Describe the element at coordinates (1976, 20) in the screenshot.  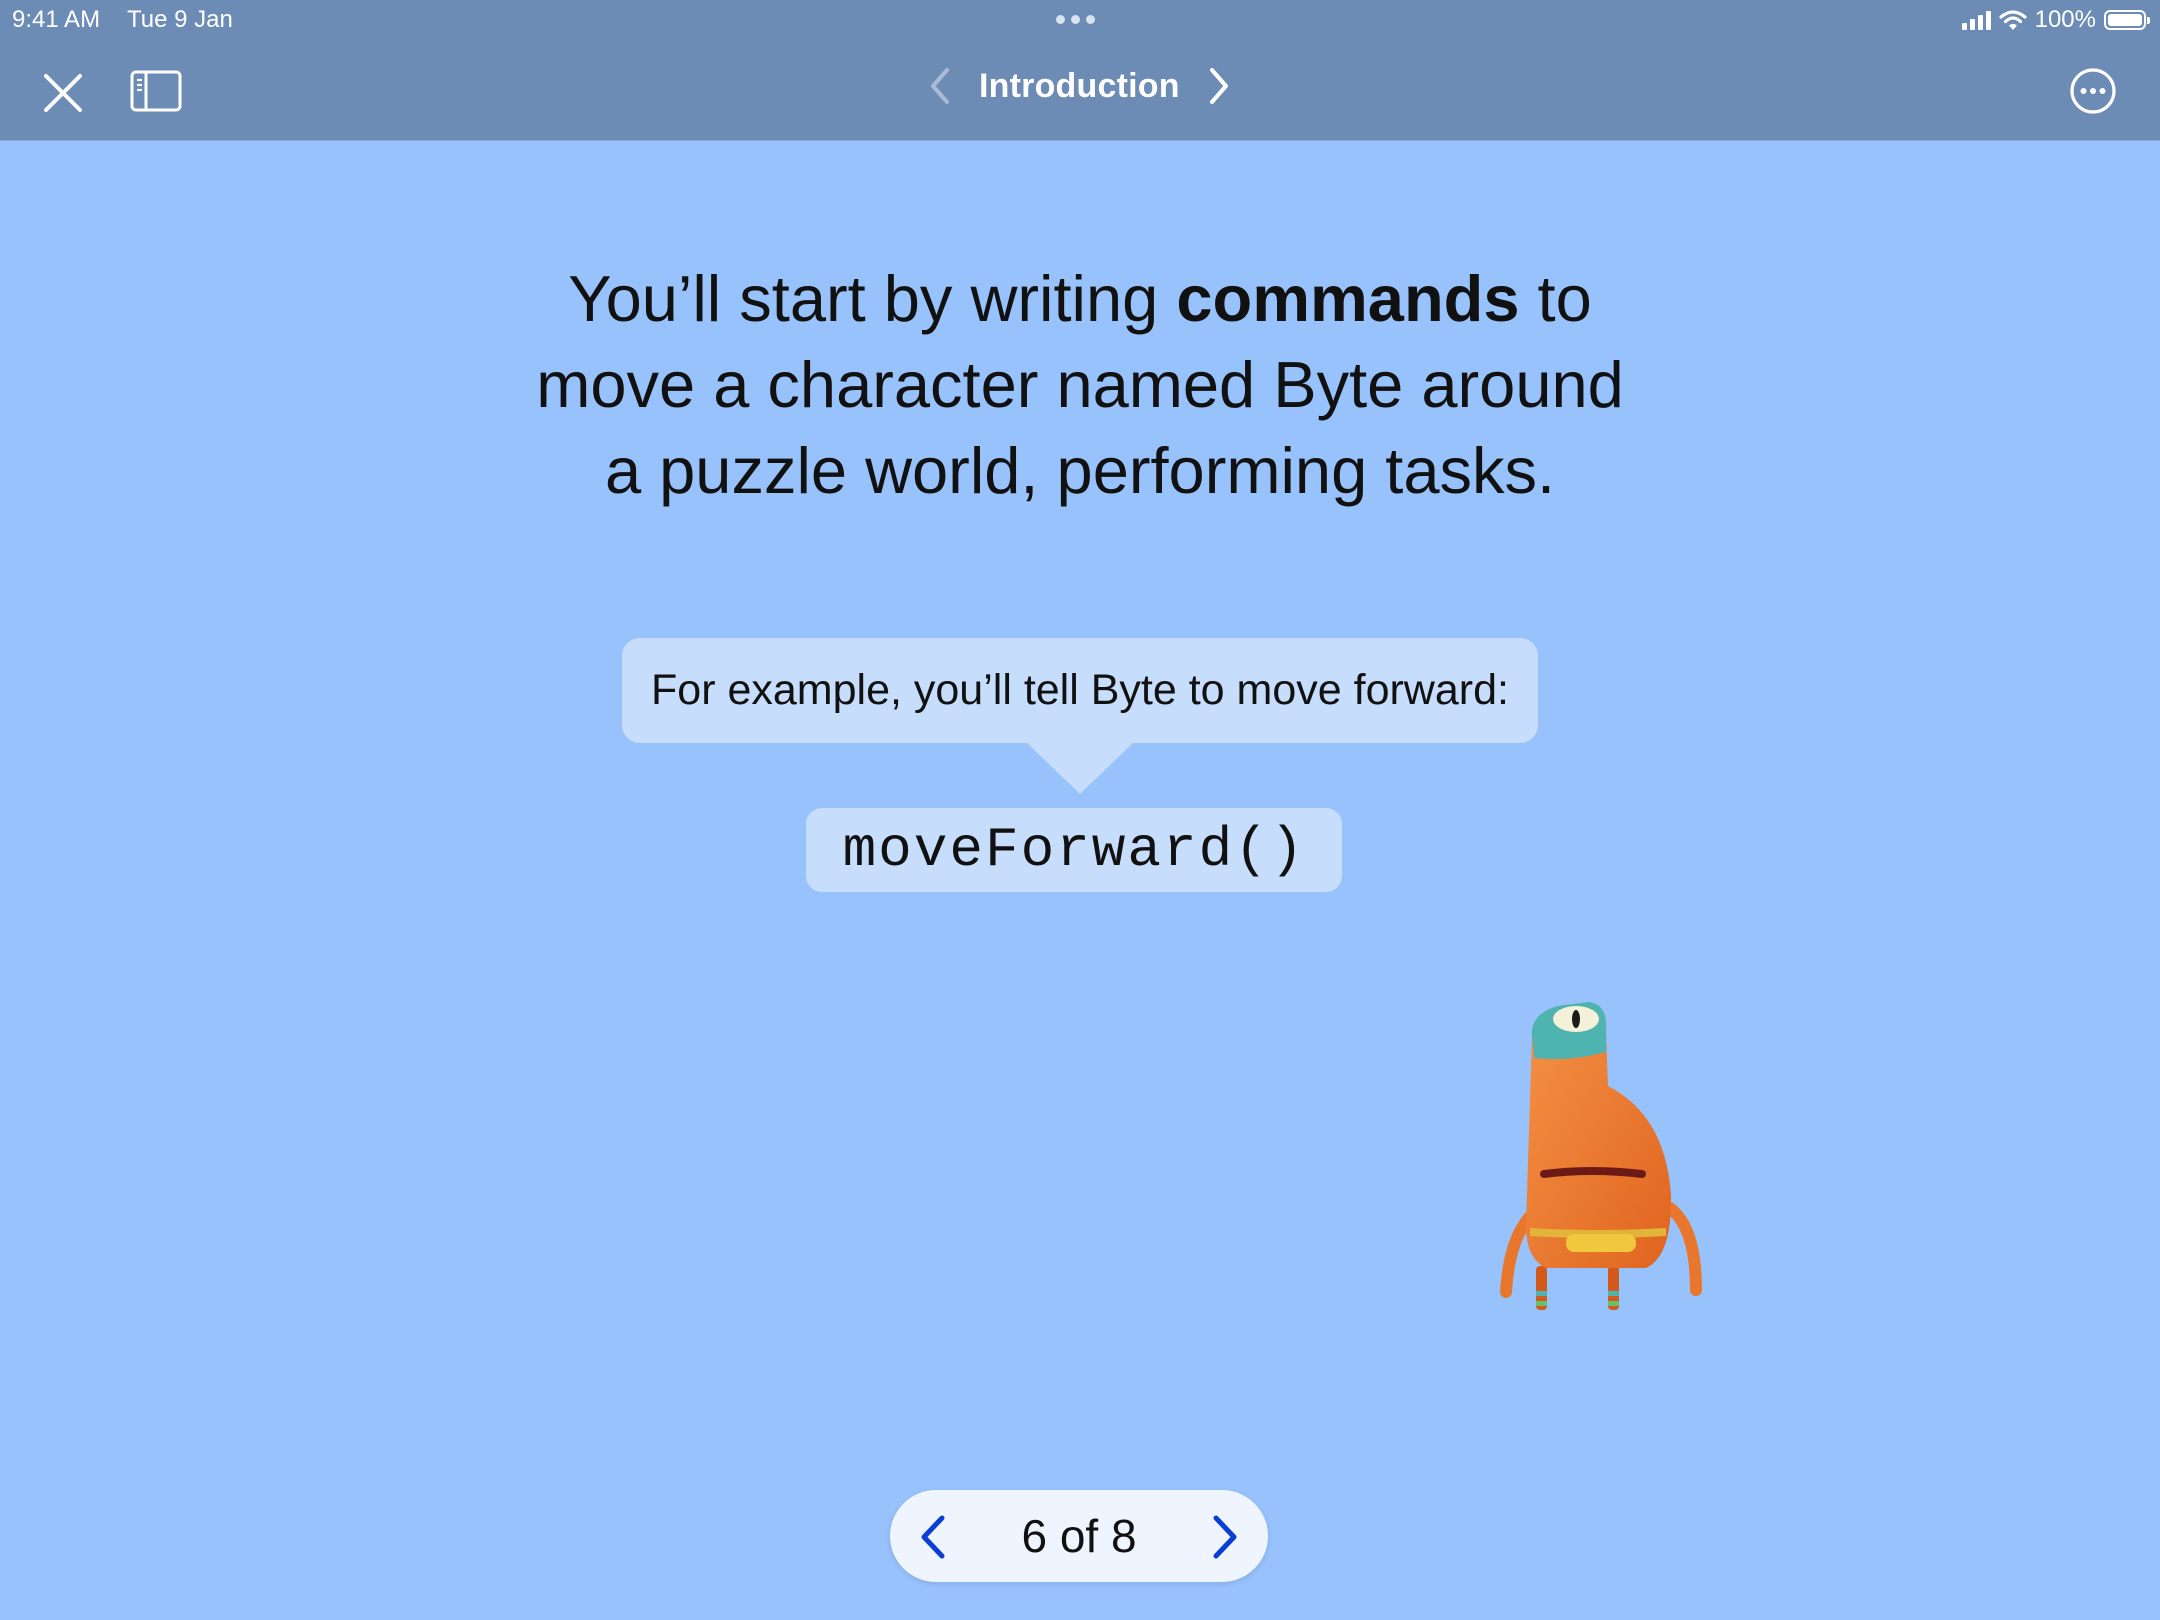
I see `cellular-signal-icon` at that location.